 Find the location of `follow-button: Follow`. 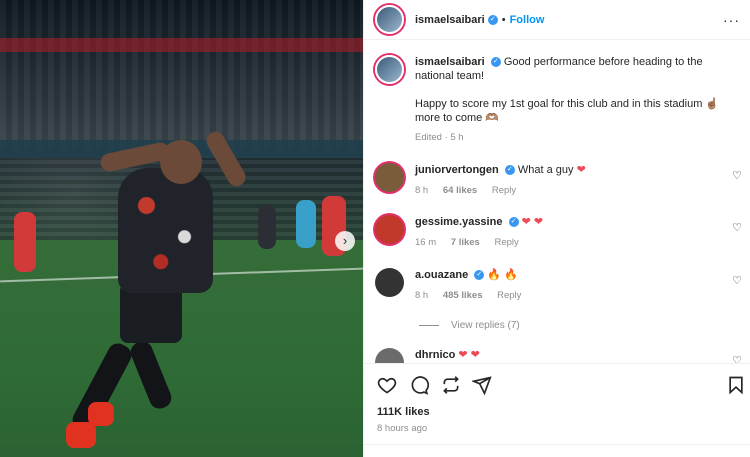

follow-button: Follow is located at coordinates (527, 20).